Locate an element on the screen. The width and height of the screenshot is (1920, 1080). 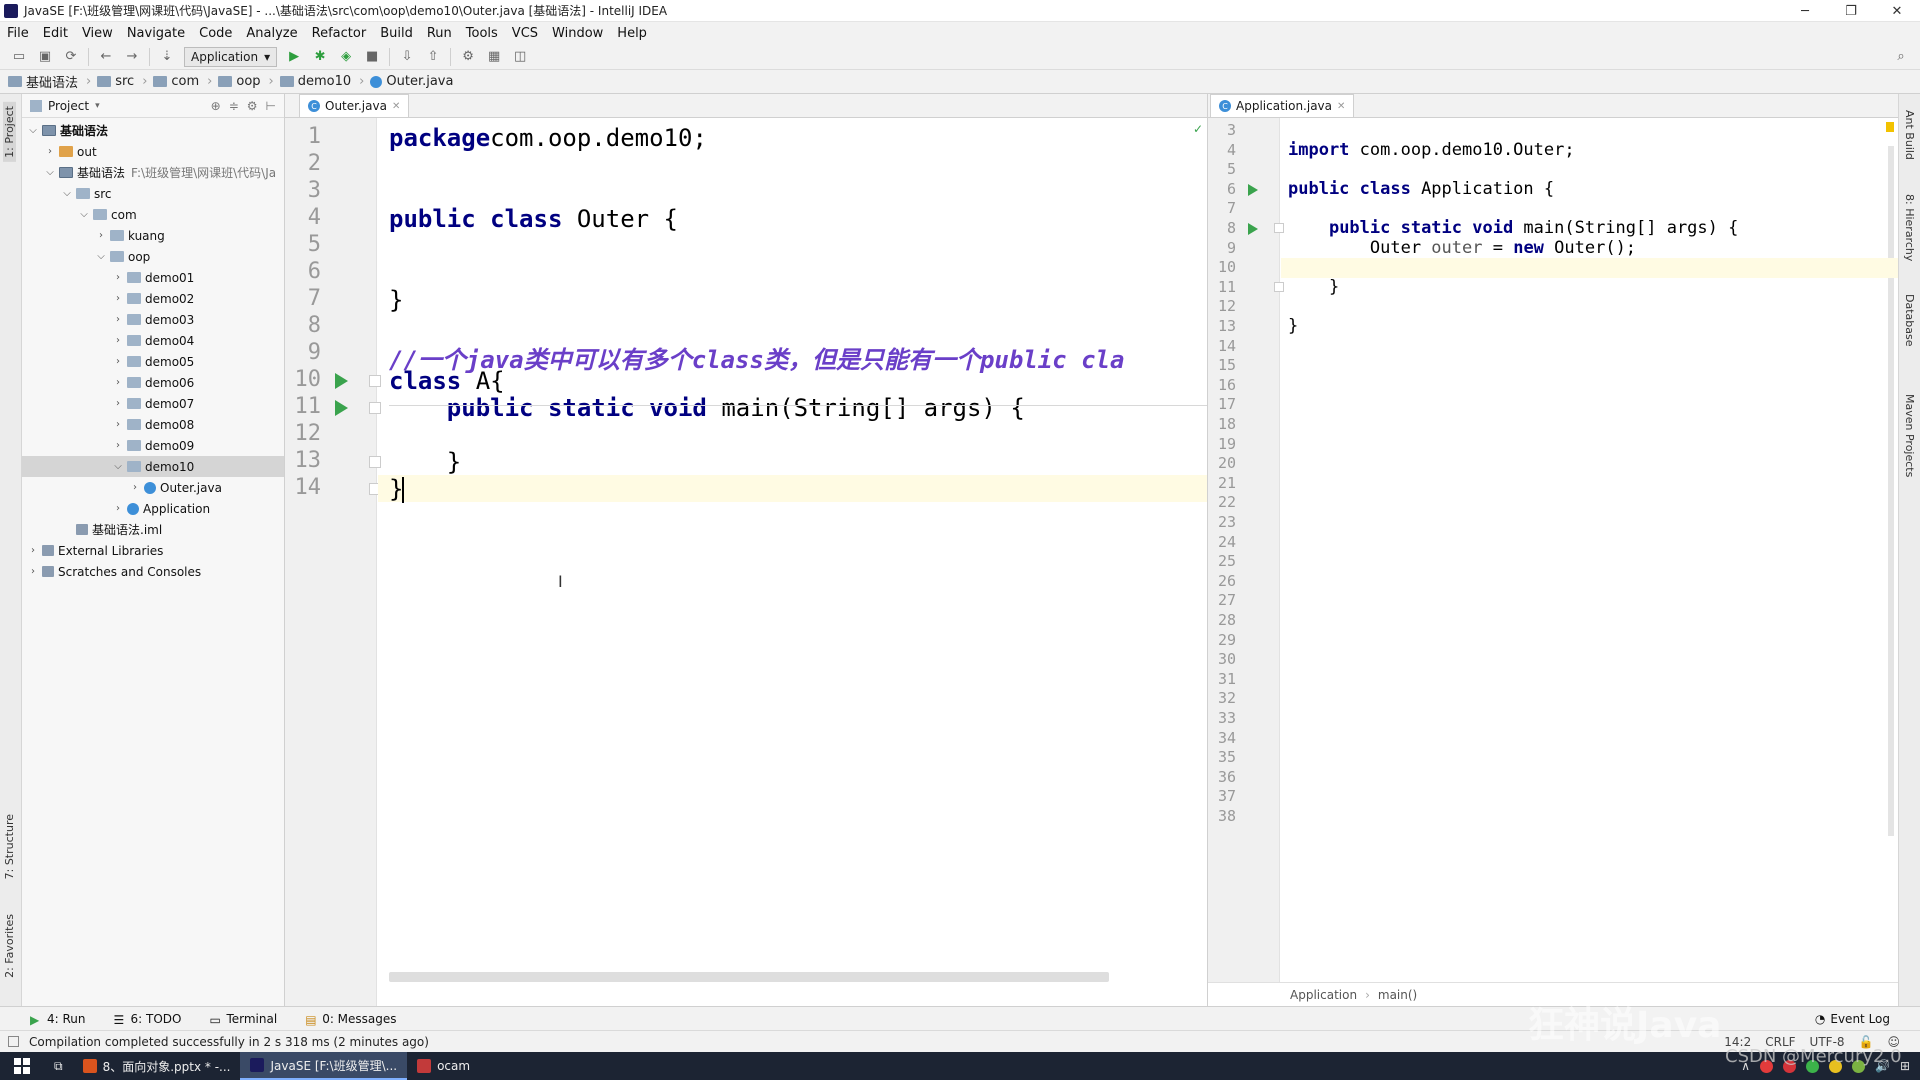
task-view-icon: ⧉ is located at coordinates (58, 1066).